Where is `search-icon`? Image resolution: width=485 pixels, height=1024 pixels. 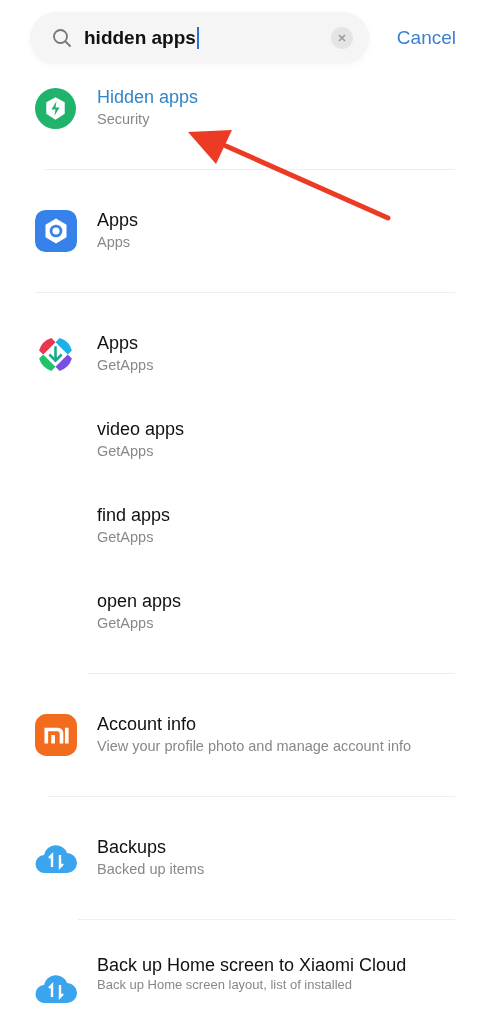 search-icon is located at coordinates (62, 37).